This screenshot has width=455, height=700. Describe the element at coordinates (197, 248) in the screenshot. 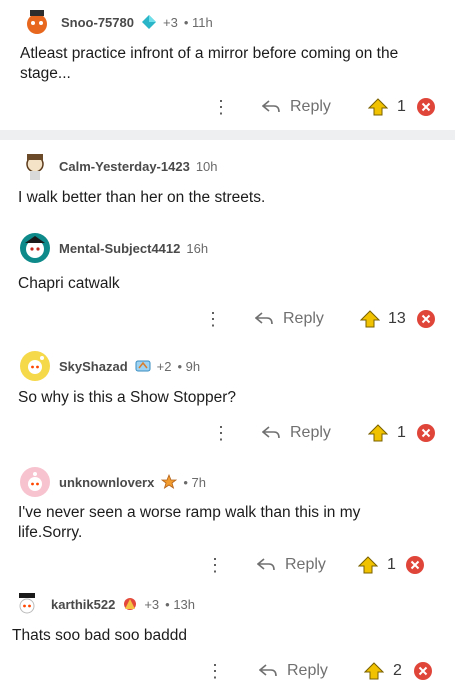

I see `timestamp: 16h` at that location.